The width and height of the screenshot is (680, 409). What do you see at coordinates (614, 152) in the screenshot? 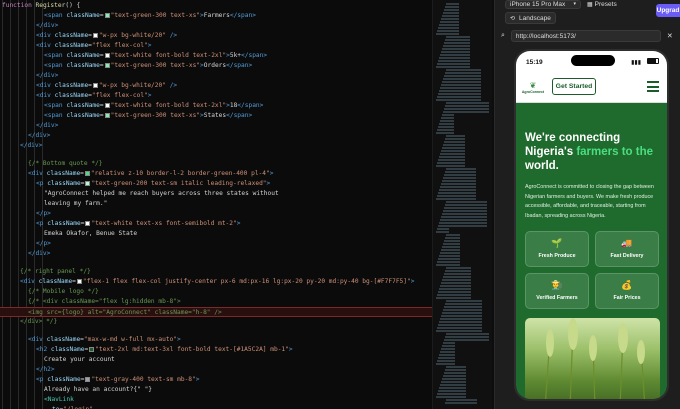
I see `hero-title-accent: farmers to the` at bounding box center [614, 152].